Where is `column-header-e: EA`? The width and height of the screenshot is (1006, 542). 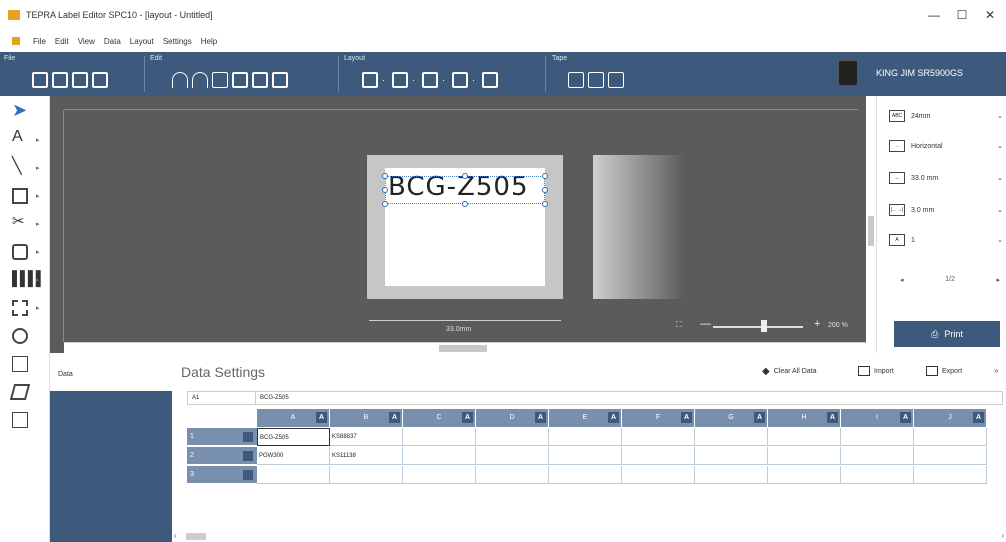 column-header-e: EA is located at coordinates (585, 418).